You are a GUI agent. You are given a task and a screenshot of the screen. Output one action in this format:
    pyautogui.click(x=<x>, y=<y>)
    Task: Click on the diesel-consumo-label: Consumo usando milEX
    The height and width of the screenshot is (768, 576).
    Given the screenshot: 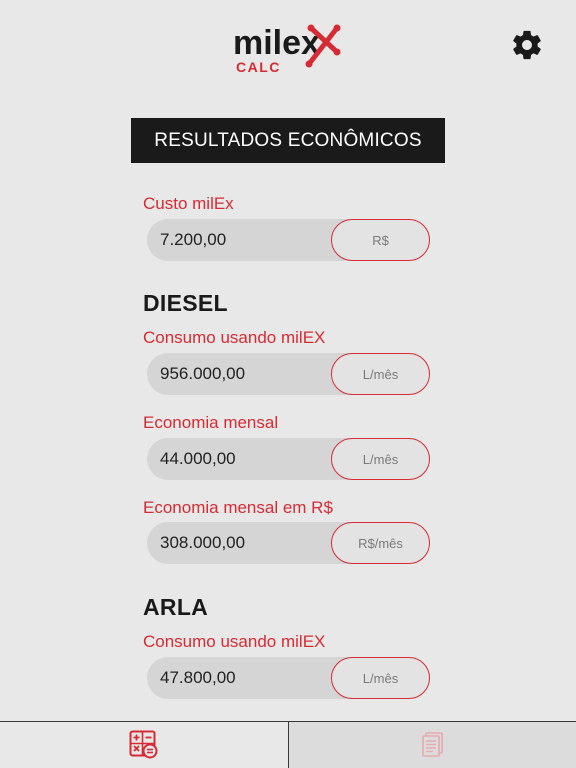 What is the action you would take?
    pyautogui.click(x=234, y=337)
    